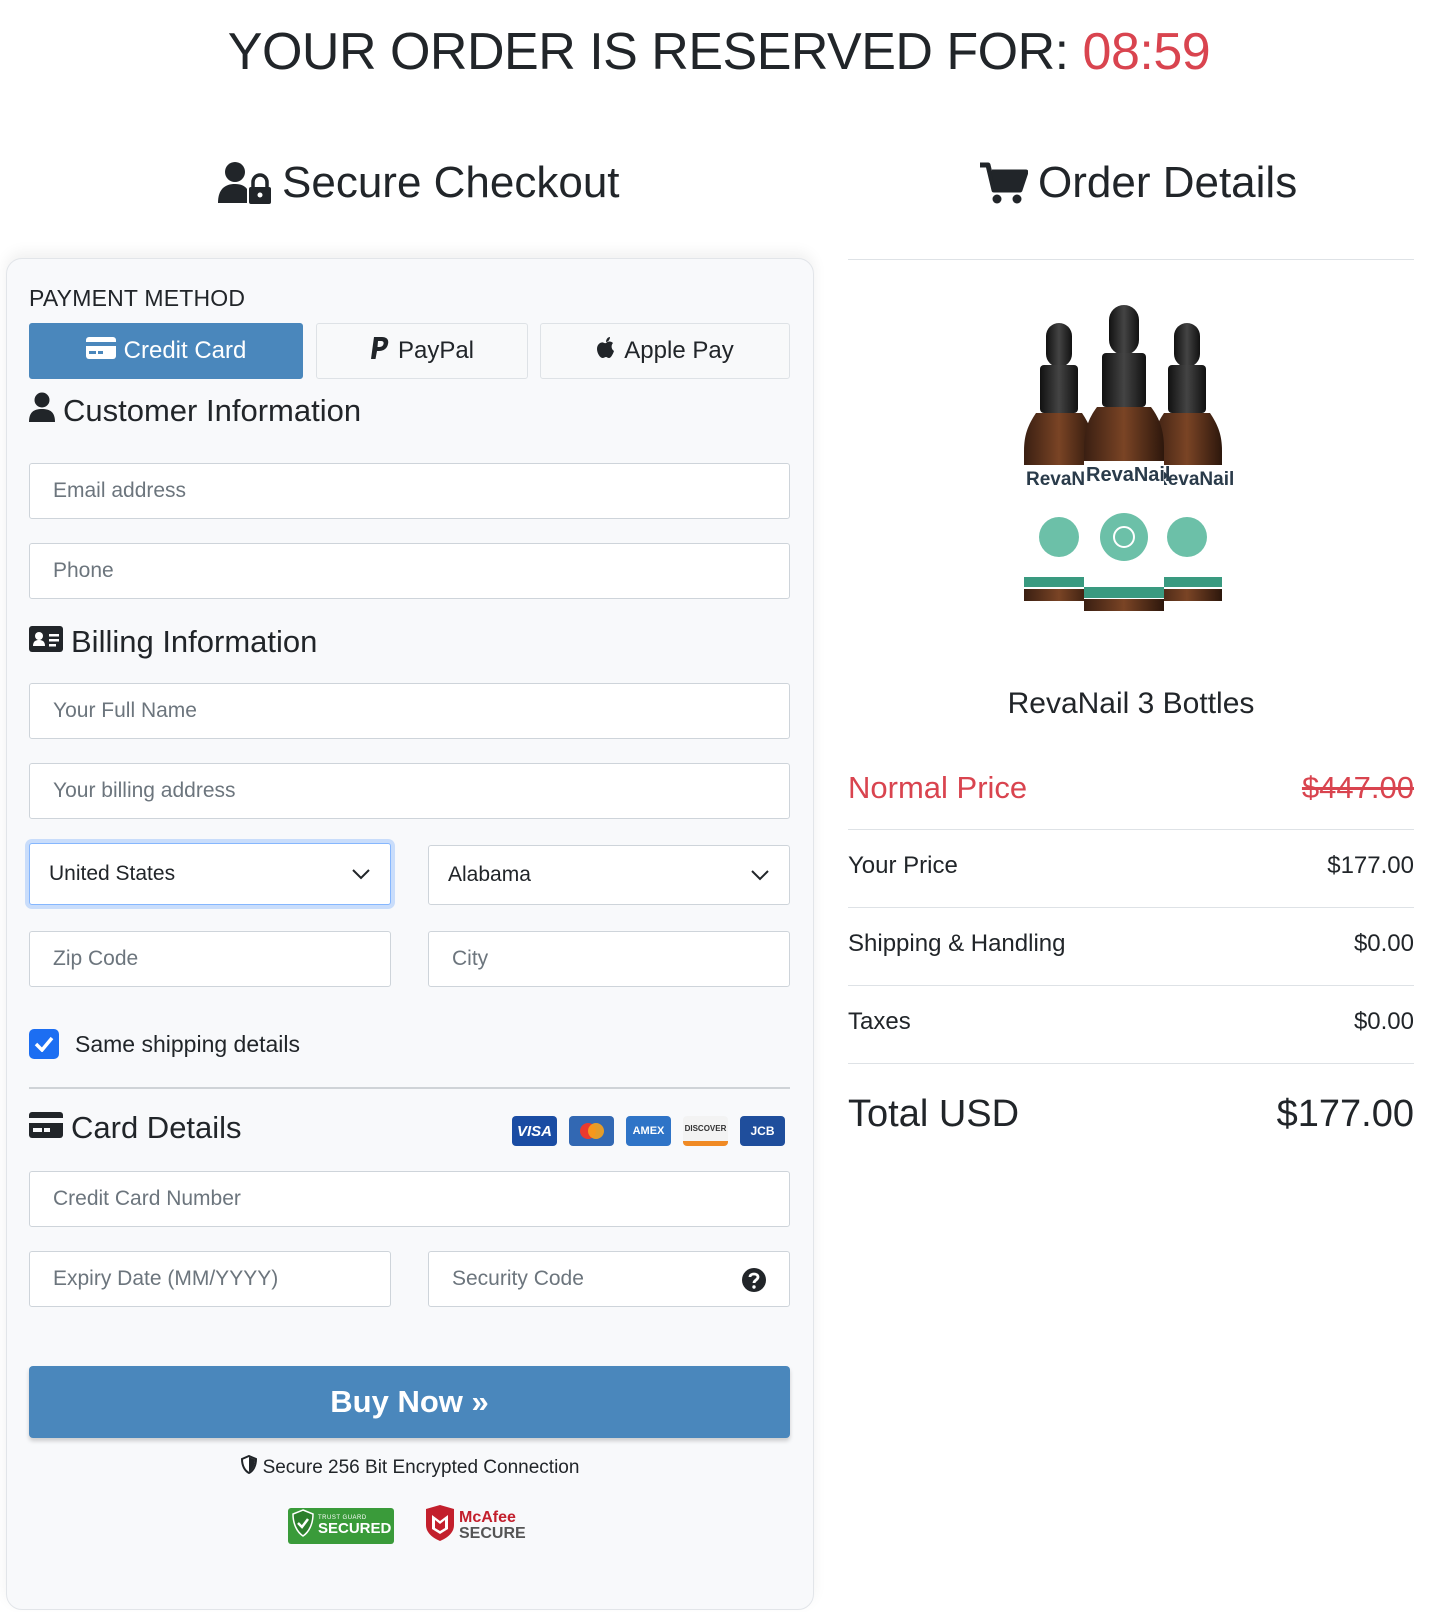 The image size is (1438, 1612). What do you see at coordinates (42, 411) in the screenshot?
I see `user-icon` at bounding box center [42, 411].